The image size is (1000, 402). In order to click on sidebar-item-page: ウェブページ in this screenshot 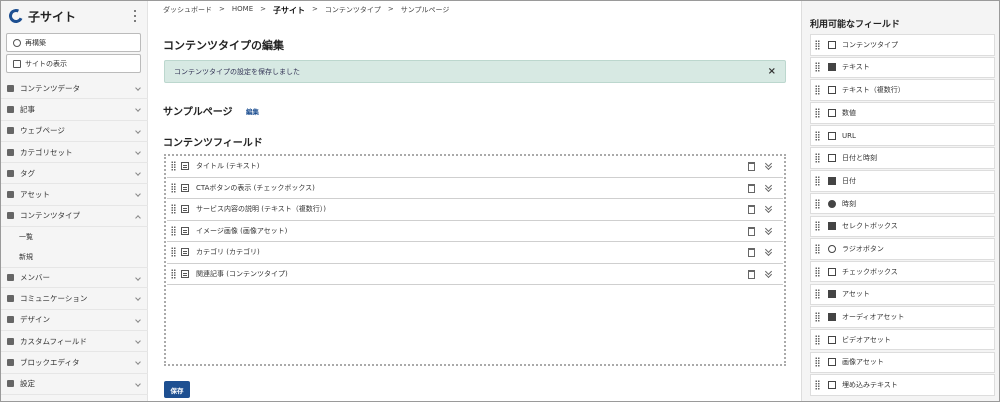, I will do `click(74, 131)`.